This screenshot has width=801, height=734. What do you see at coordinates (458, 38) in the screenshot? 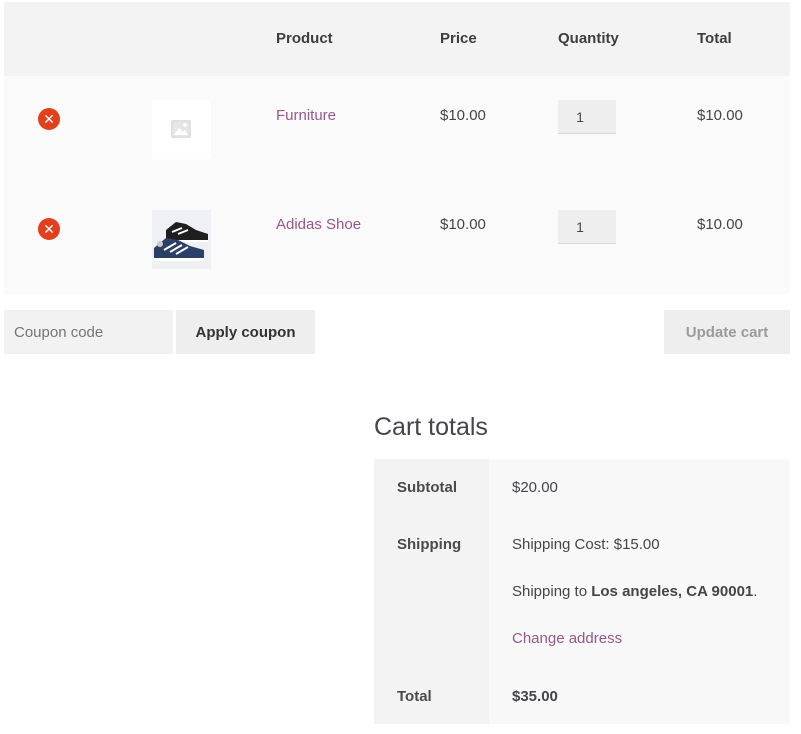
I see `header-price: Price` at bounding box center [458, 38].